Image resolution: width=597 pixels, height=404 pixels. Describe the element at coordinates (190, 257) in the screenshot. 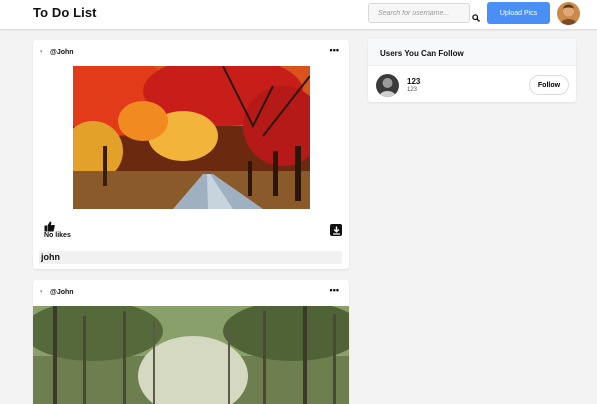

I see `caption-area: john` at that location.